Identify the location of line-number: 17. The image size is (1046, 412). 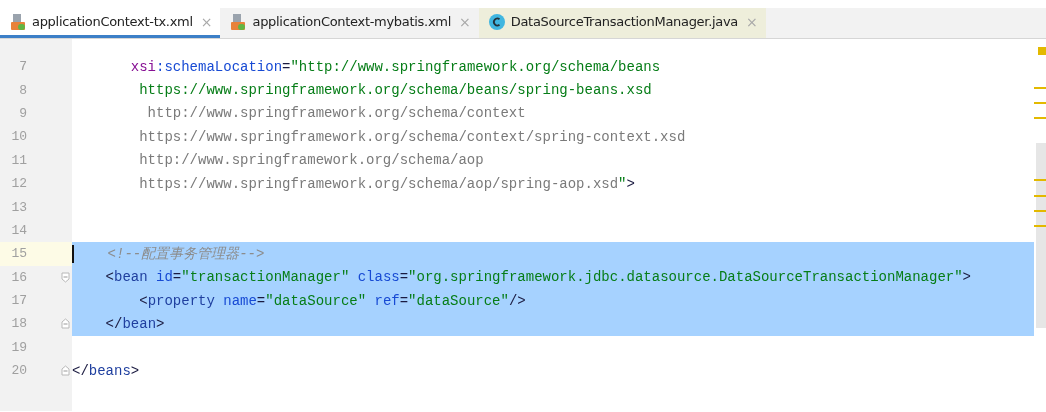
(18, 301).